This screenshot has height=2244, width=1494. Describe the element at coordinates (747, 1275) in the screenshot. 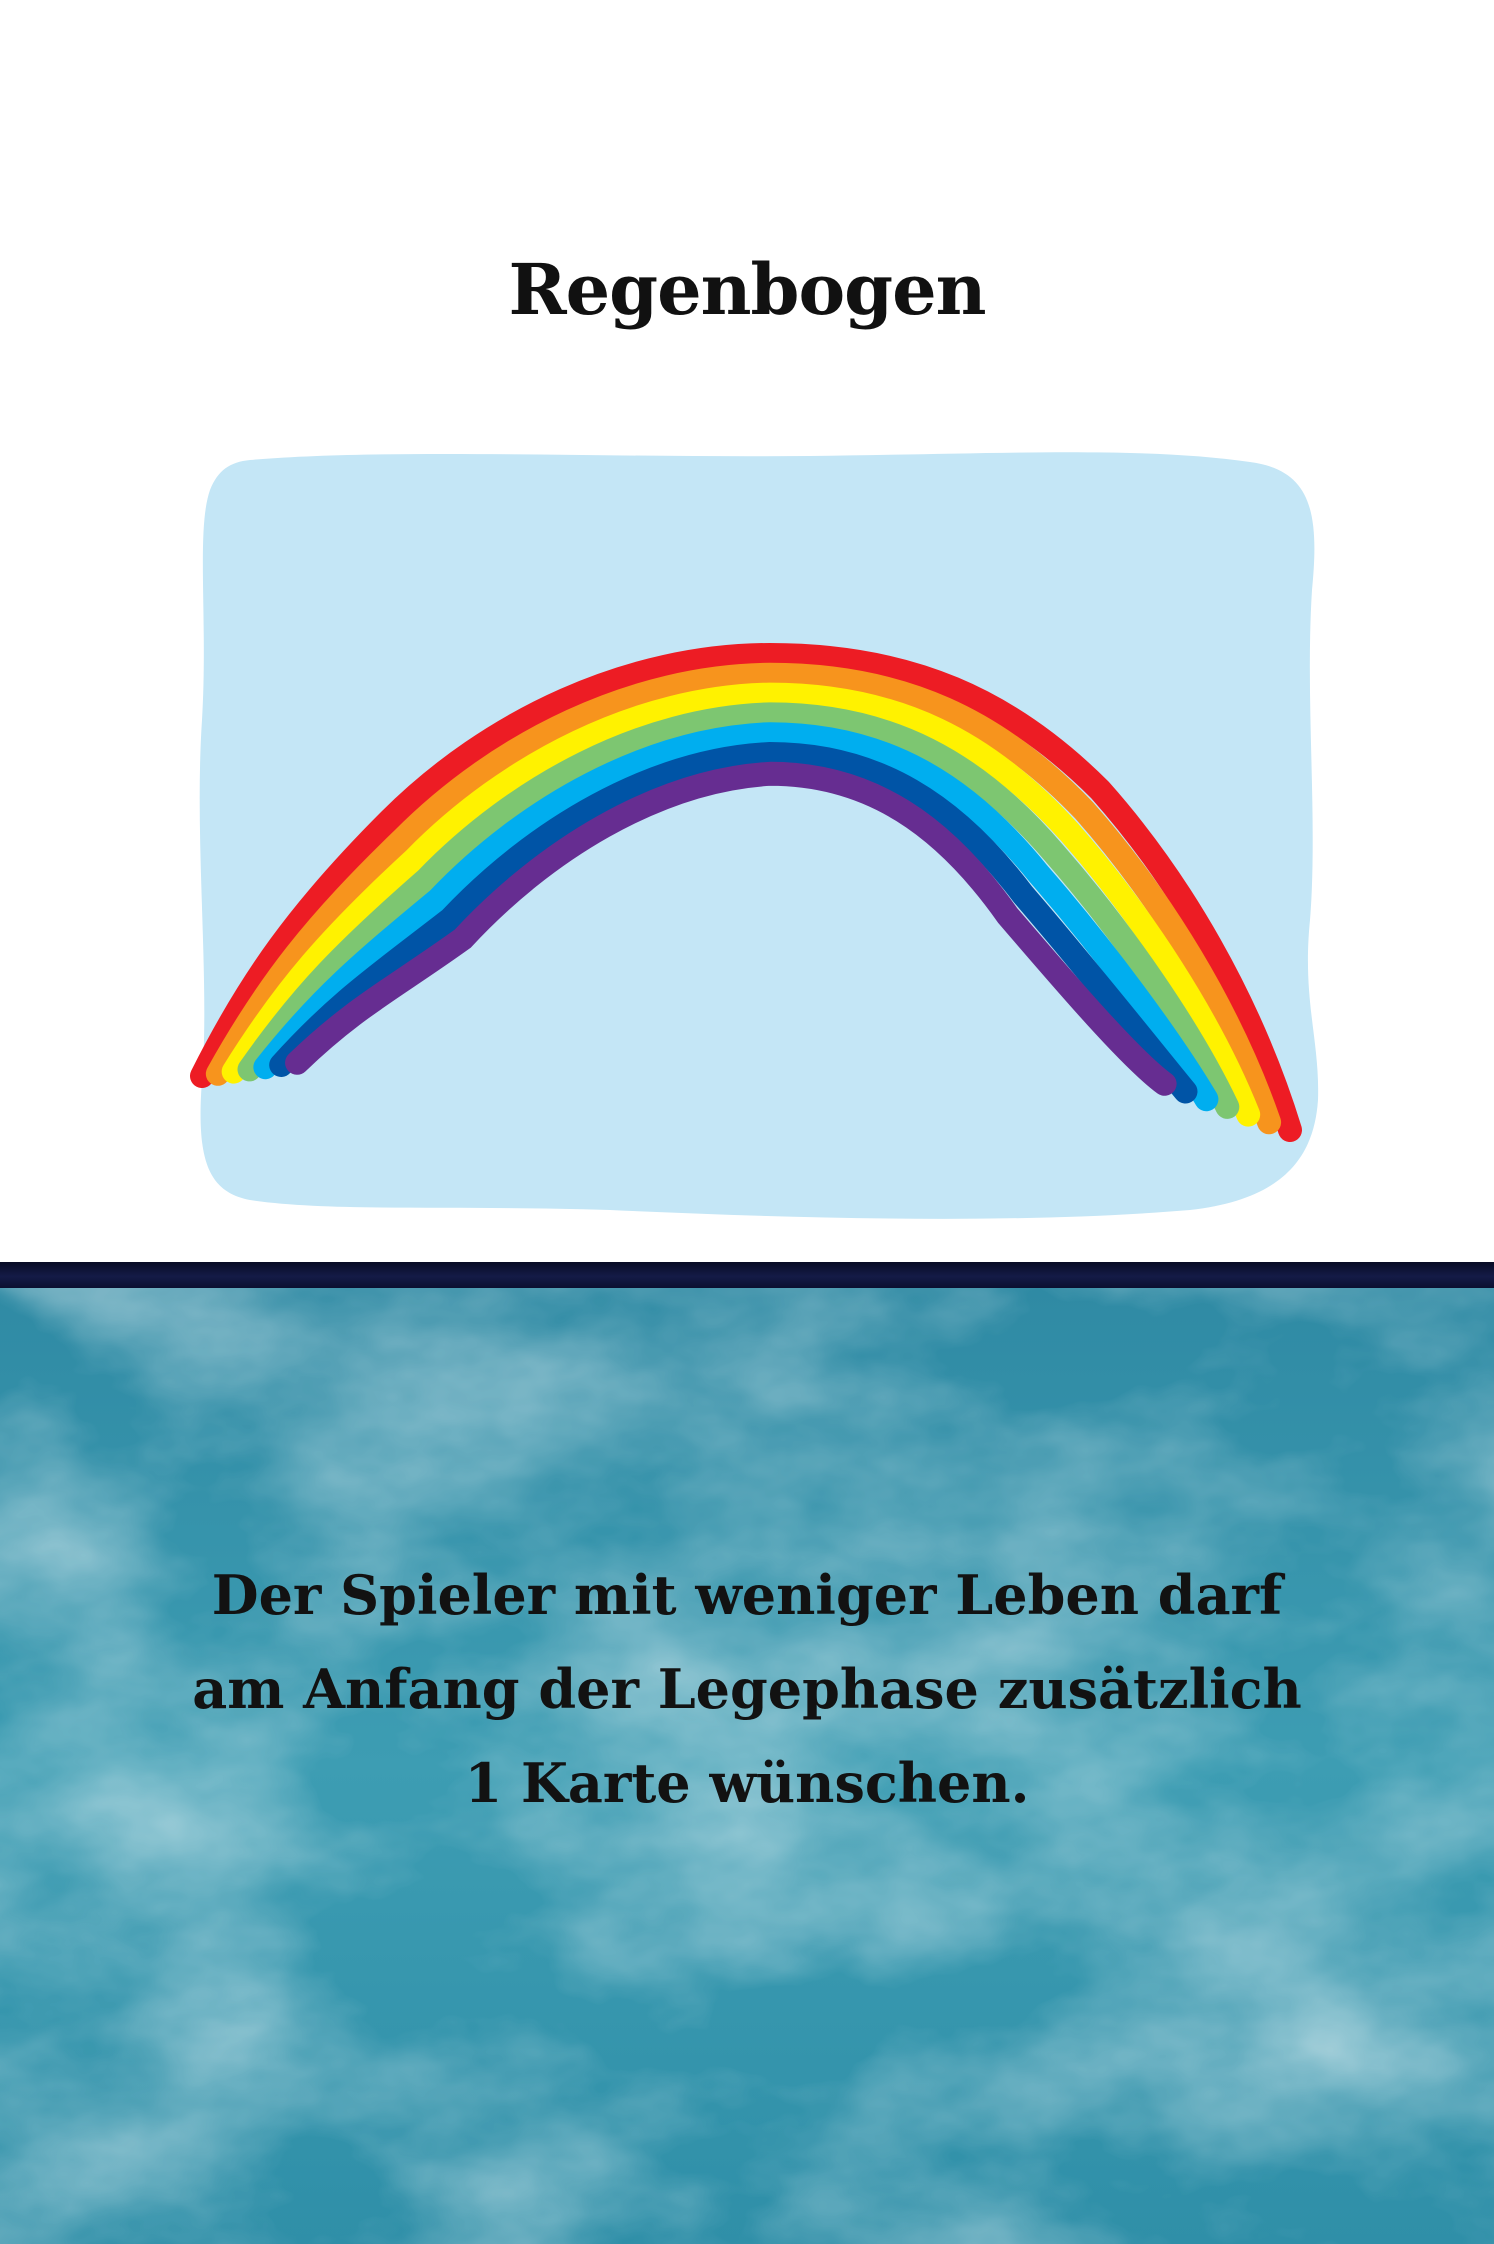

I see `divider-bar` at that location.